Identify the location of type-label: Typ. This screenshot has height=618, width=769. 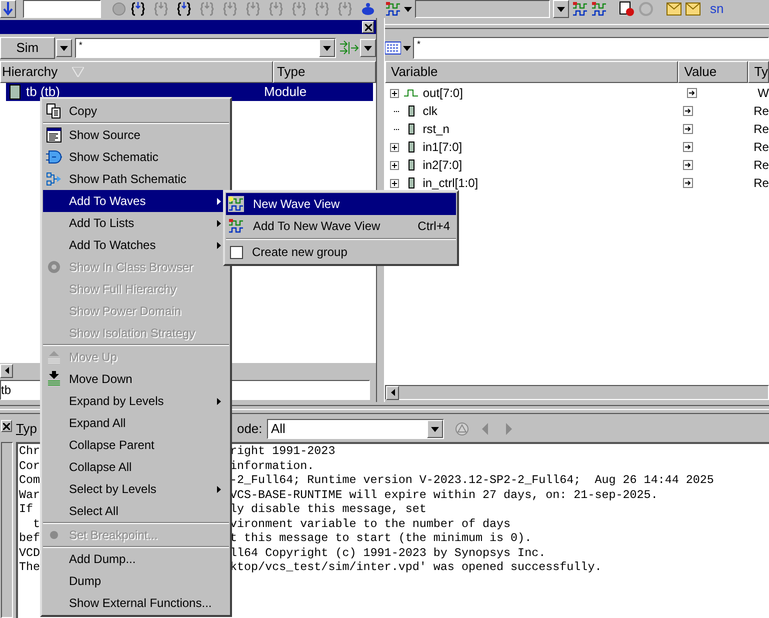
(26, 429).